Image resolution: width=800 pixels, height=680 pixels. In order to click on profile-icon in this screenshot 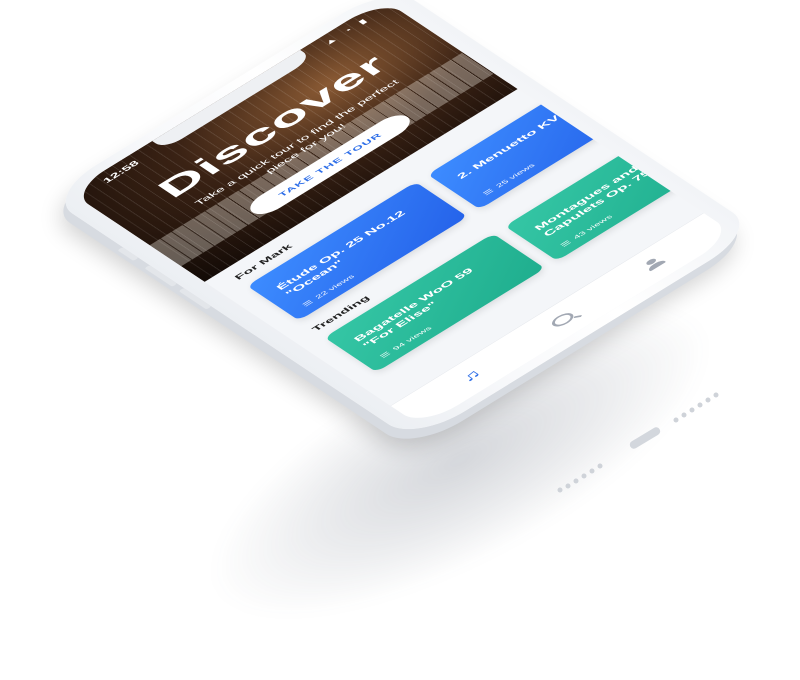, I will do `click(653, 263)`.